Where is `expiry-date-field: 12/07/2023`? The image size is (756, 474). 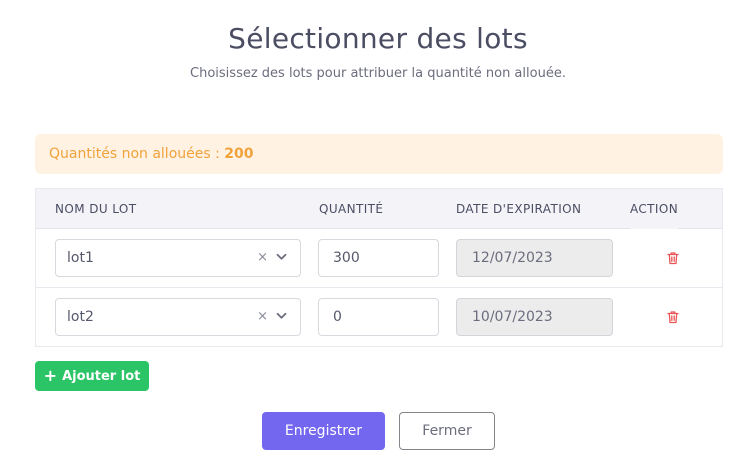 expiry-date-field: 12/07/2023 is located at coordinates (534, 258).